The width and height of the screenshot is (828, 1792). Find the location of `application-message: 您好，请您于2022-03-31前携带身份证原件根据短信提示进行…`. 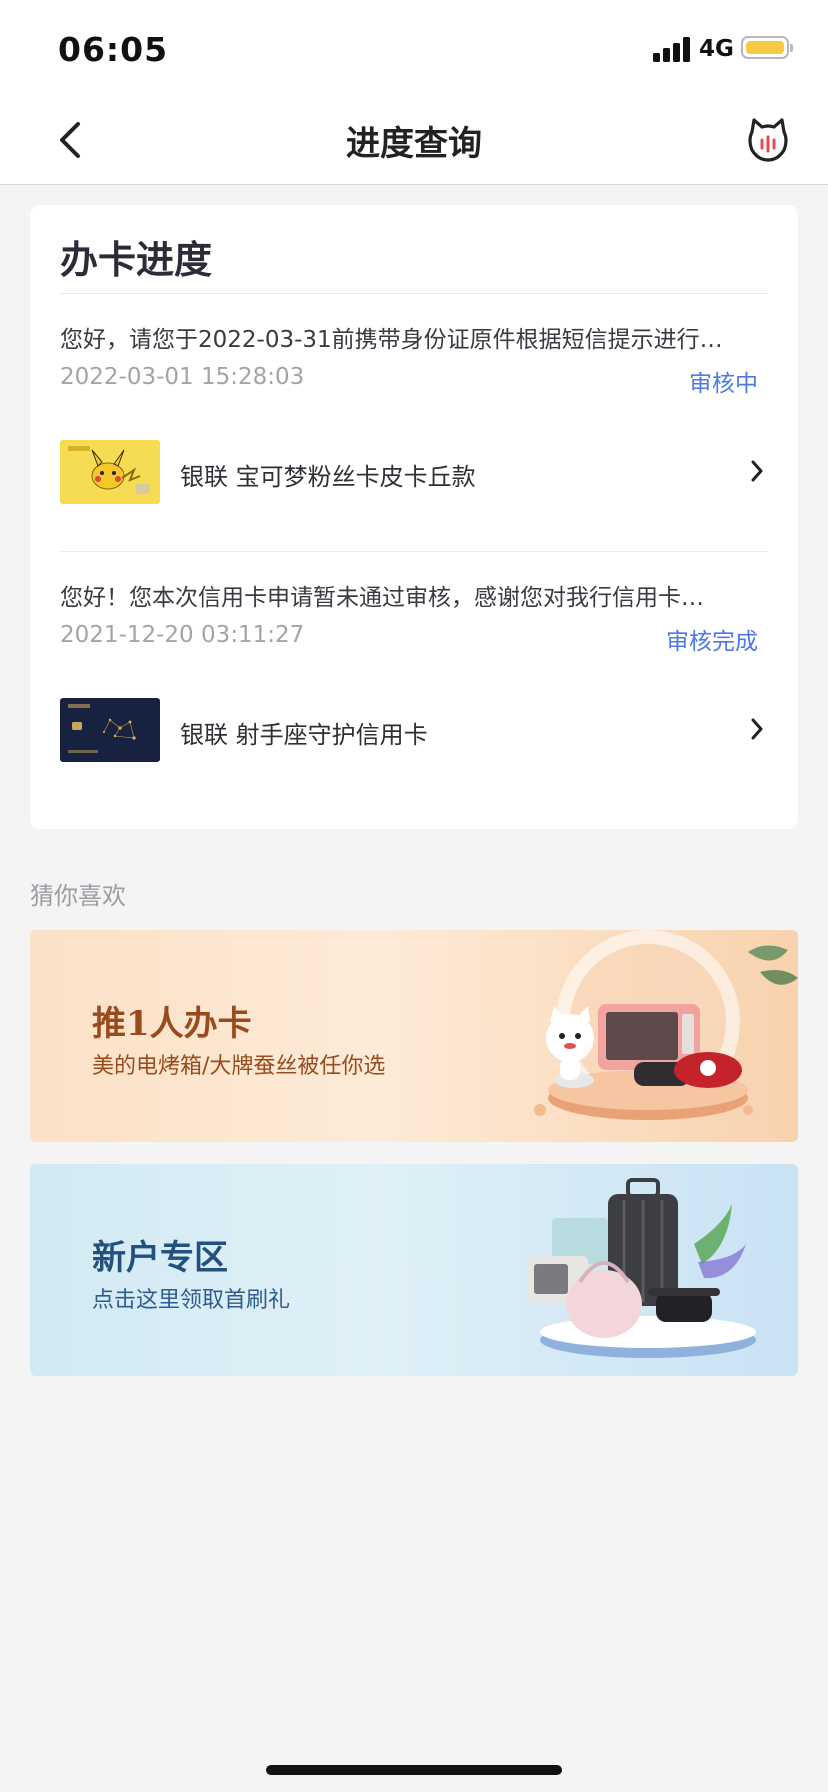

application-message: 您好，请您于2022-03-31前携带身份证原件根据短信提示进行… is located at coordinates (415, 337).